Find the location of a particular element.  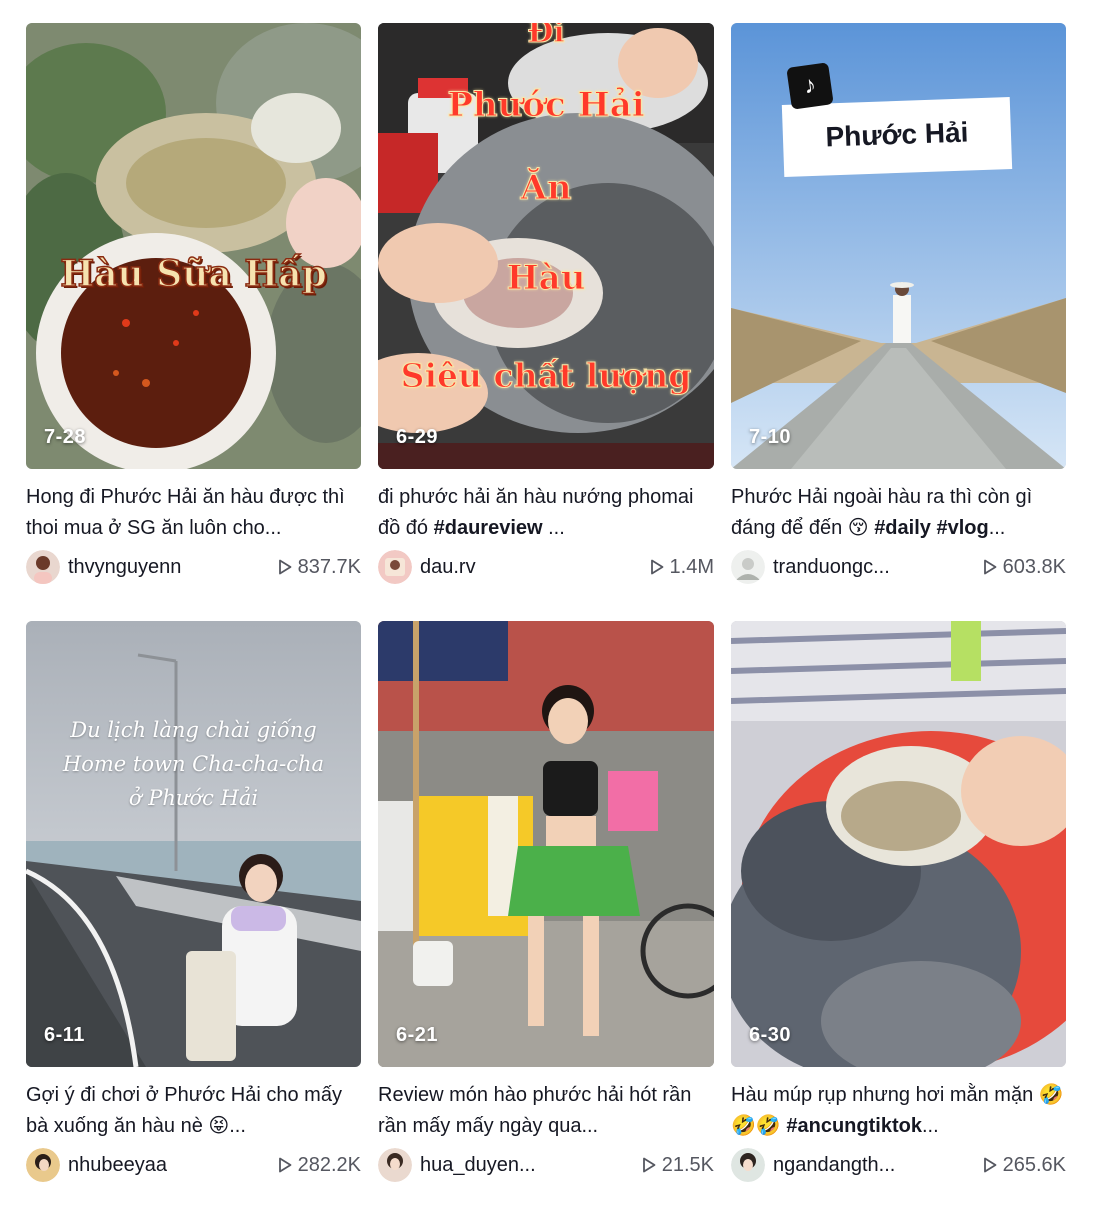

post-date: 6-29 is located at coordinates (417, 437).